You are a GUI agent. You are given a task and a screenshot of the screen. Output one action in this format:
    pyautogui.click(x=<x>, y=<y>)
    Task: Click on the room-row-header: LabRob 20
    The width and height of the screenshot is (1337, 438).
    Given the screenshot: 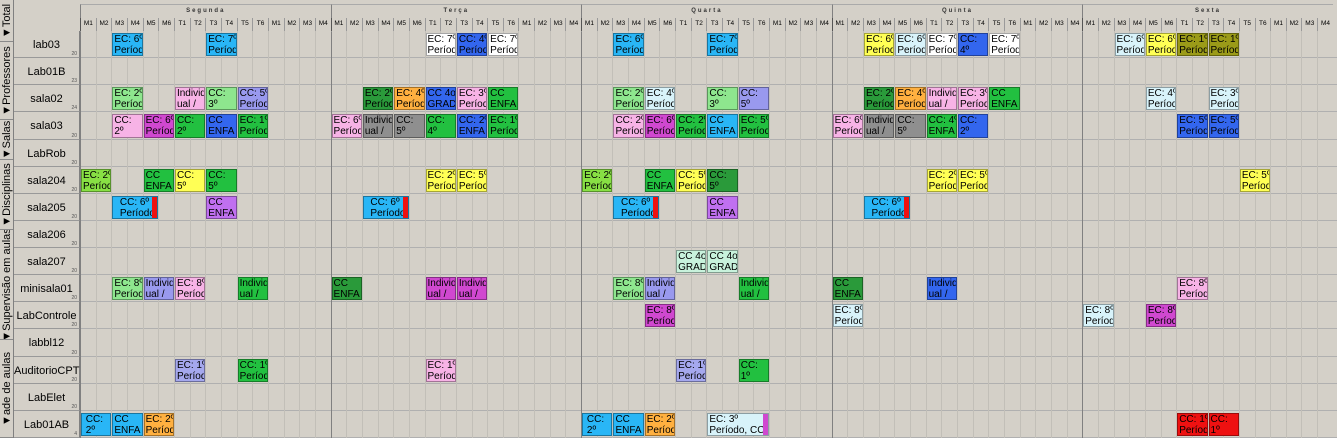 What is the action you would take?
    pyautogui.click(x=47, y=153)
    